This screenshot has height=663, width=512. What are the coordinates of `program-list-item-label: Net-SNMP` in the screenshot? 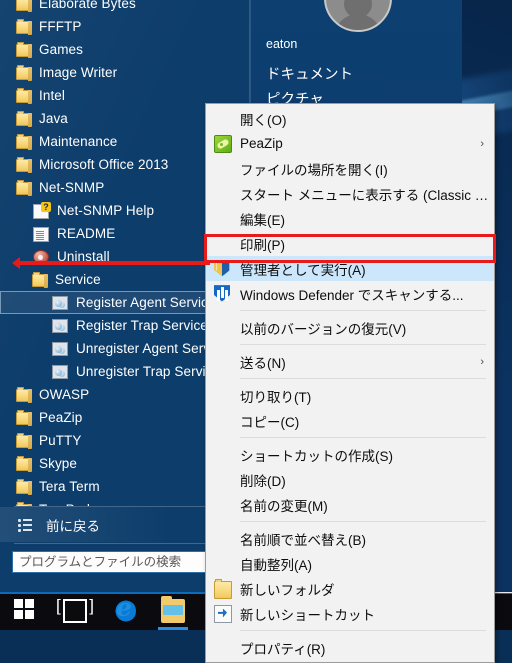 It's located at (72, 187).